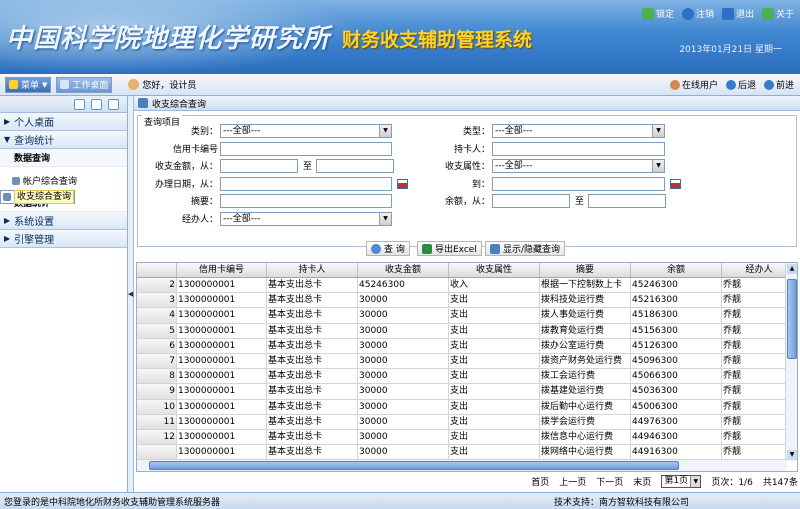  Describe the element at coordinates (157, 361) in the screenshot. I see `row-number: 7` at that location.